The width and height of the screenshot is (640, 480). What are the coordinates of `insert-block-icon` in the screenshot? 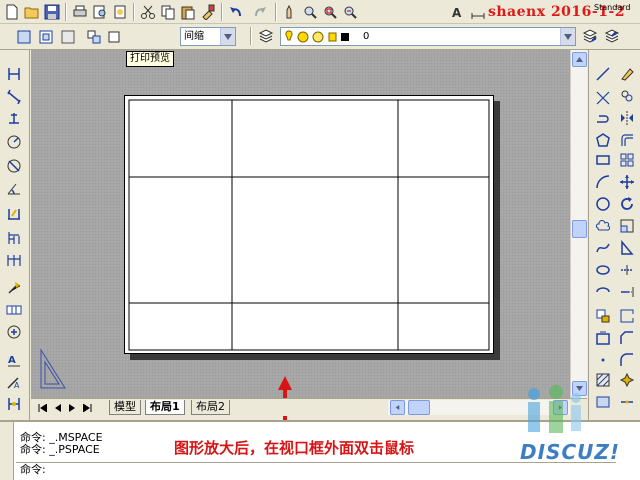 It's located at (603, 316).